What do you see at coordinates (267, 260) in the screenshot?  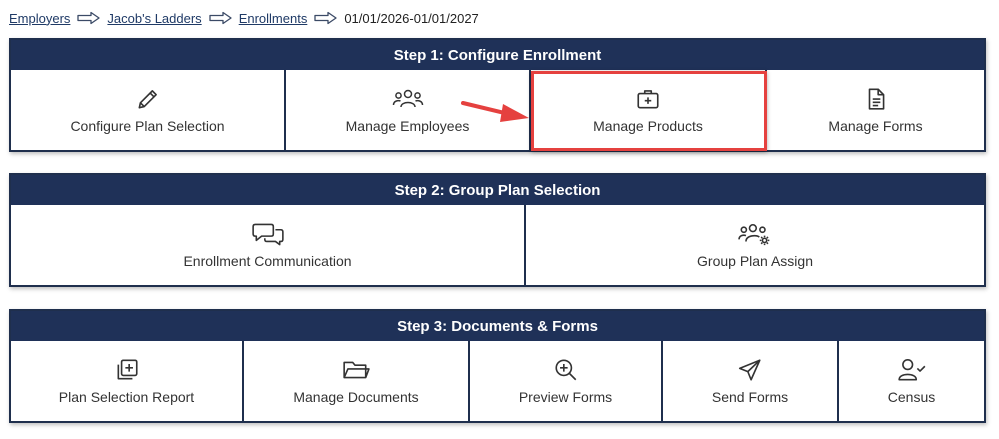 I see `tile-label: Enrollment Communication` at bounding box center [267, 260].